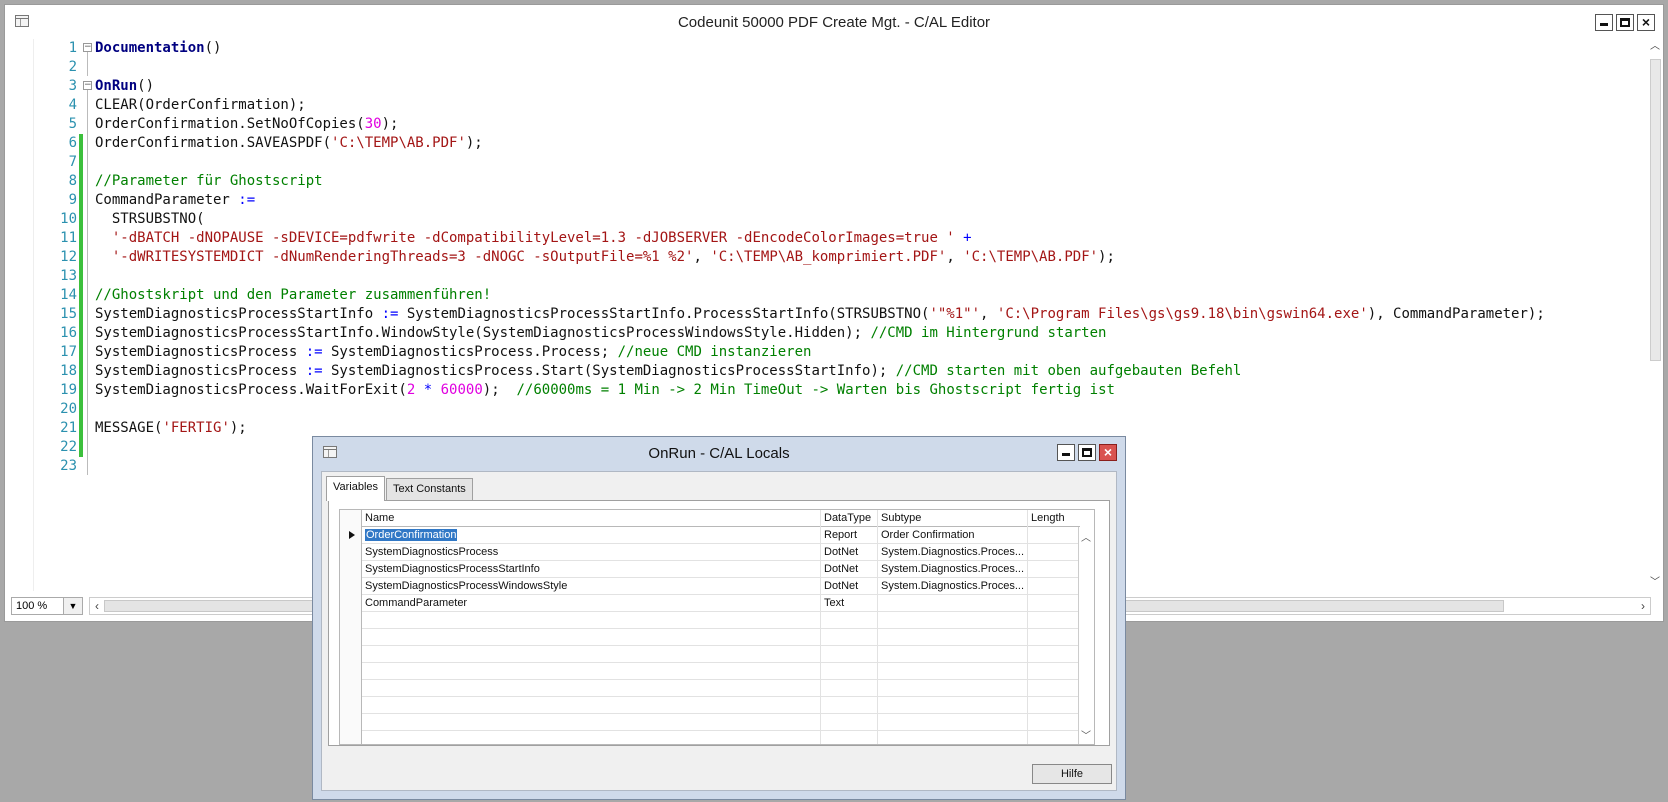 This screenshot has width=1668, height=802. What do you see at coordinates (97, 606) in the screenshot?
I see `scroll-left-icon: ‹` at bounding box center [97, 606].